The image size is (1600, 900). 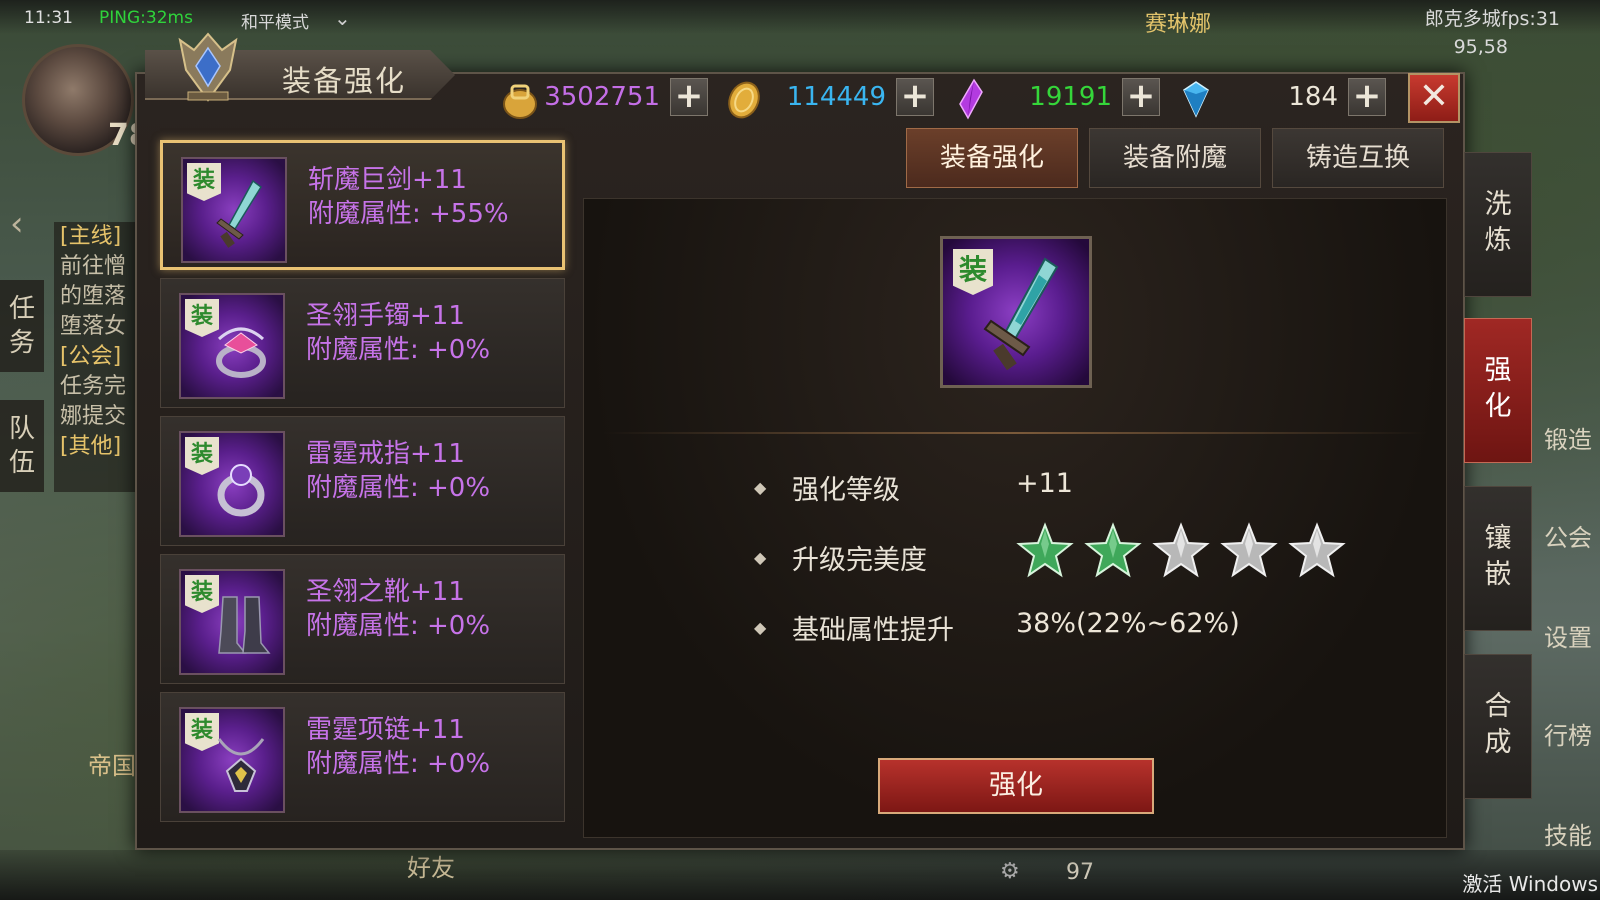 What do you see at coordinates (520, 101) in the screenshot?
I see `locked-gold-icon` at bounding box center [520, 101].